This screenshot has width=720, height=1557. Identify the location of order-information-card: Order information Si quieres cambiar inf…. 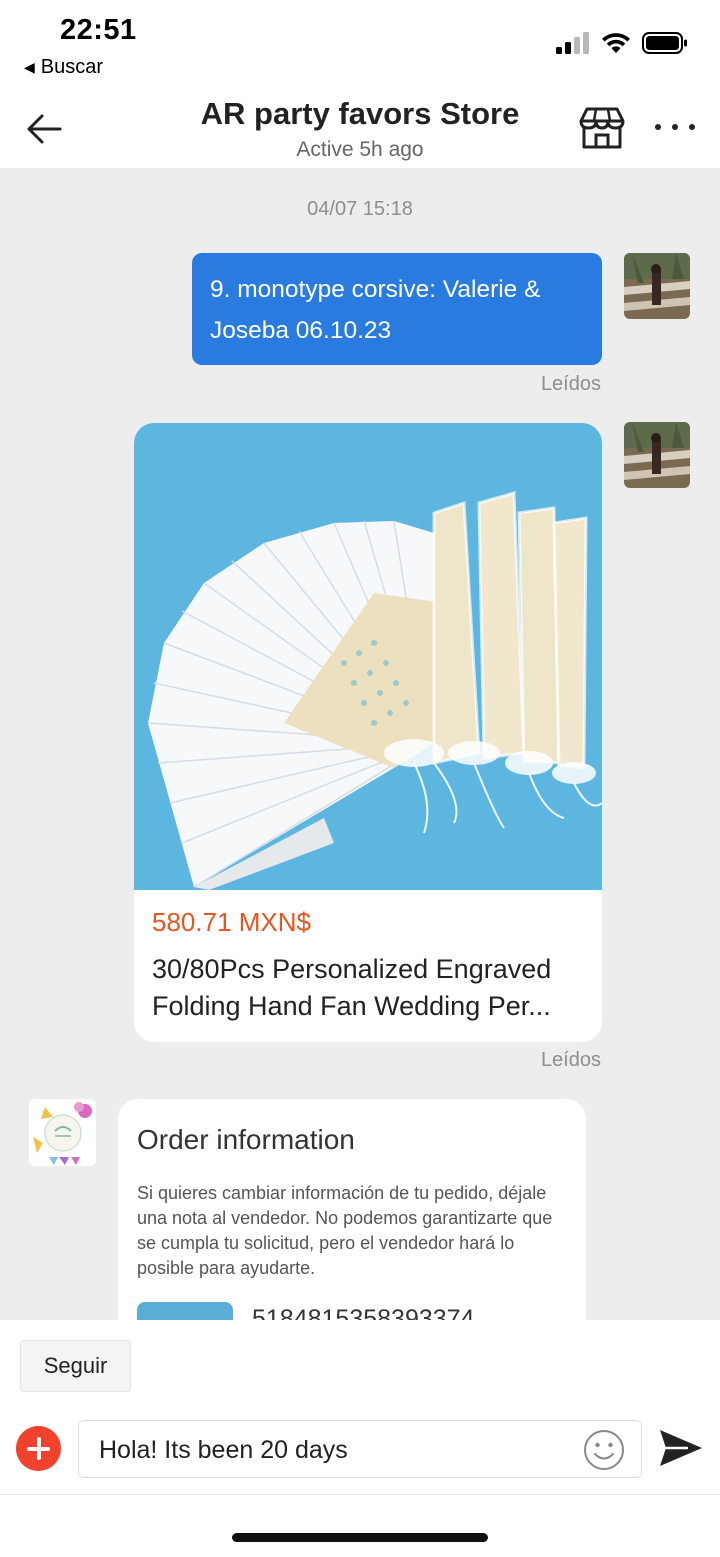
(352, 1209).